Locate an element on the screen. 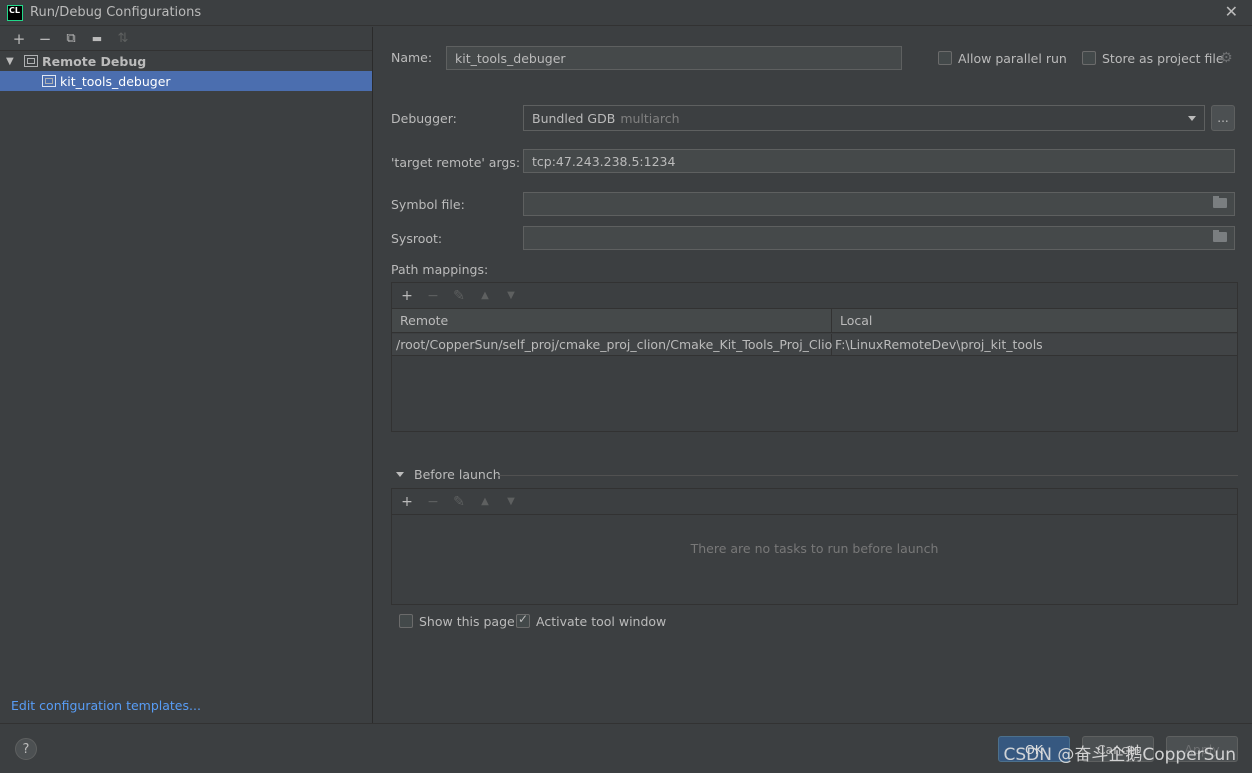  column-header-local: Local is located at coordinates (1034, 321).